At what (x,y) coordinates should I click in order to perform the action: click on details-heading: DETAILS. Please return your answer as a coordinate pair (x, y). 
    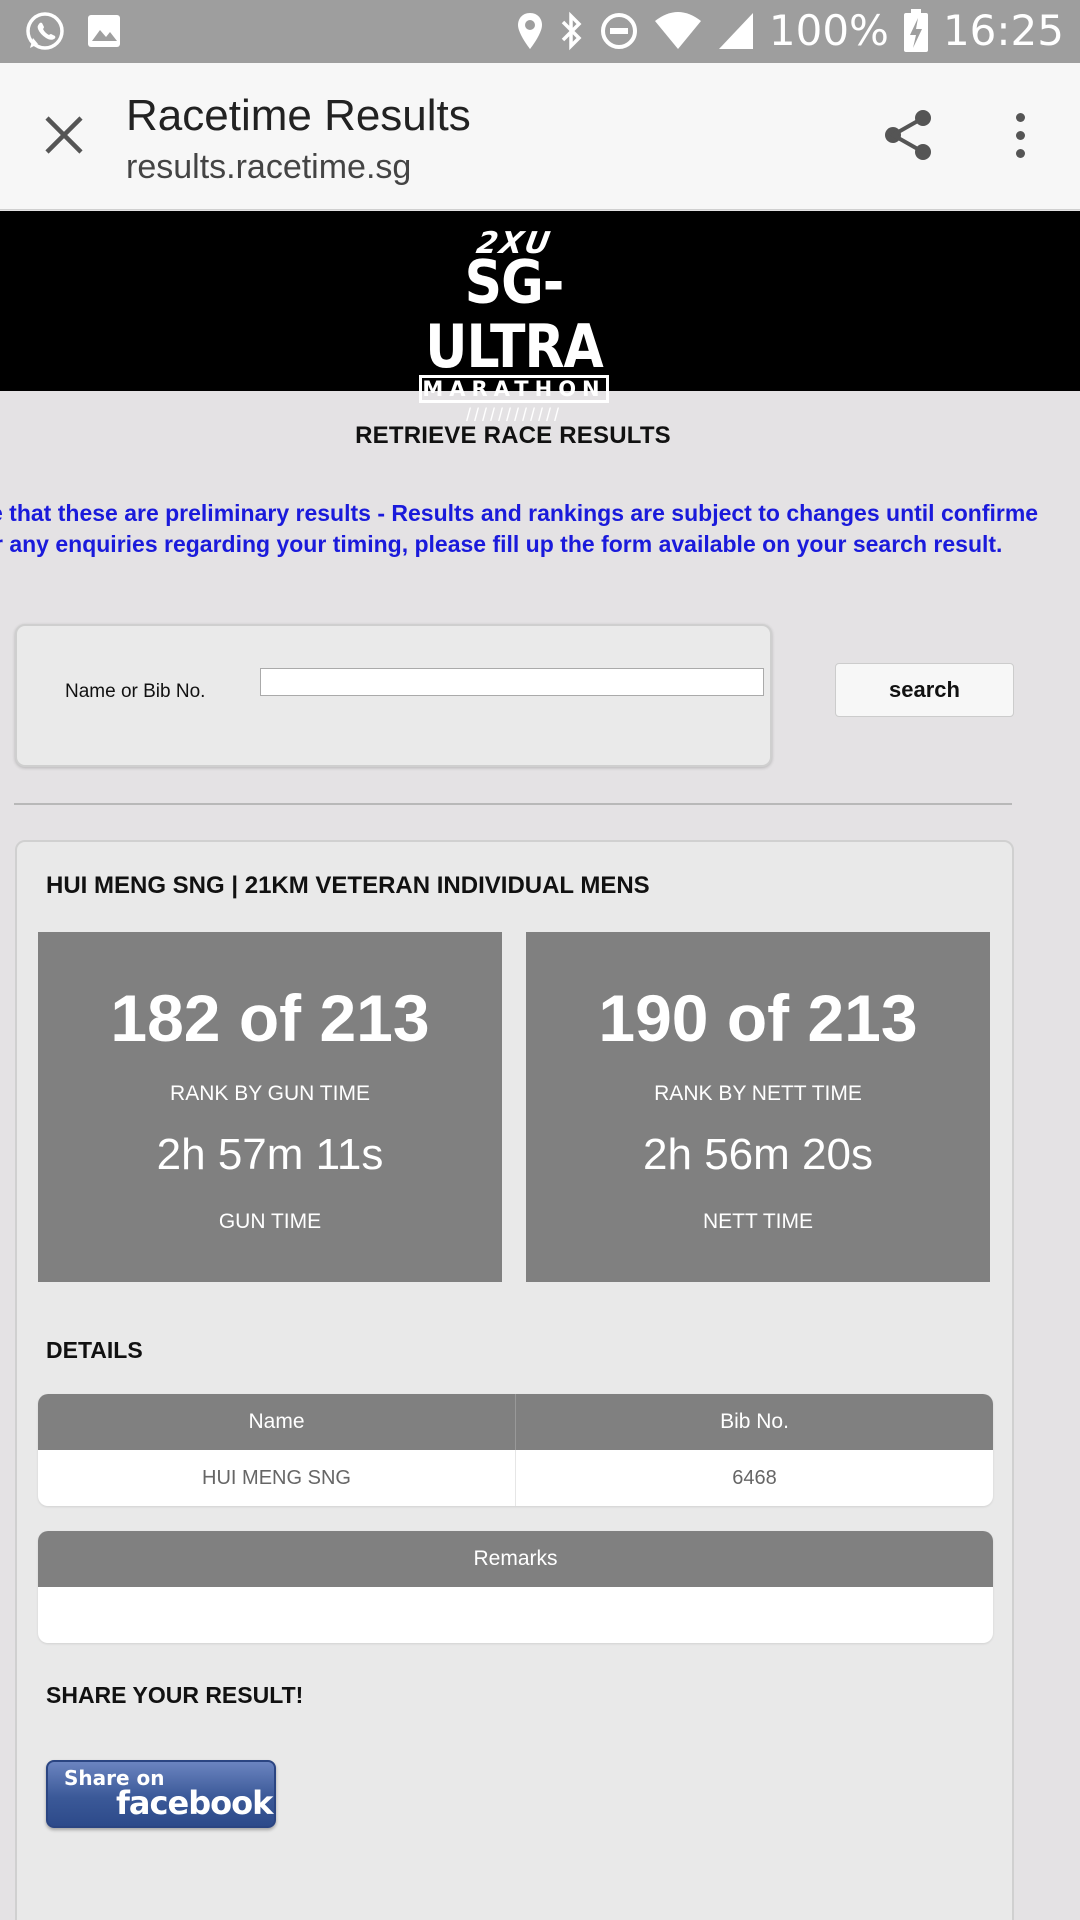
    Looking at the image, I should click on (94, 1350).